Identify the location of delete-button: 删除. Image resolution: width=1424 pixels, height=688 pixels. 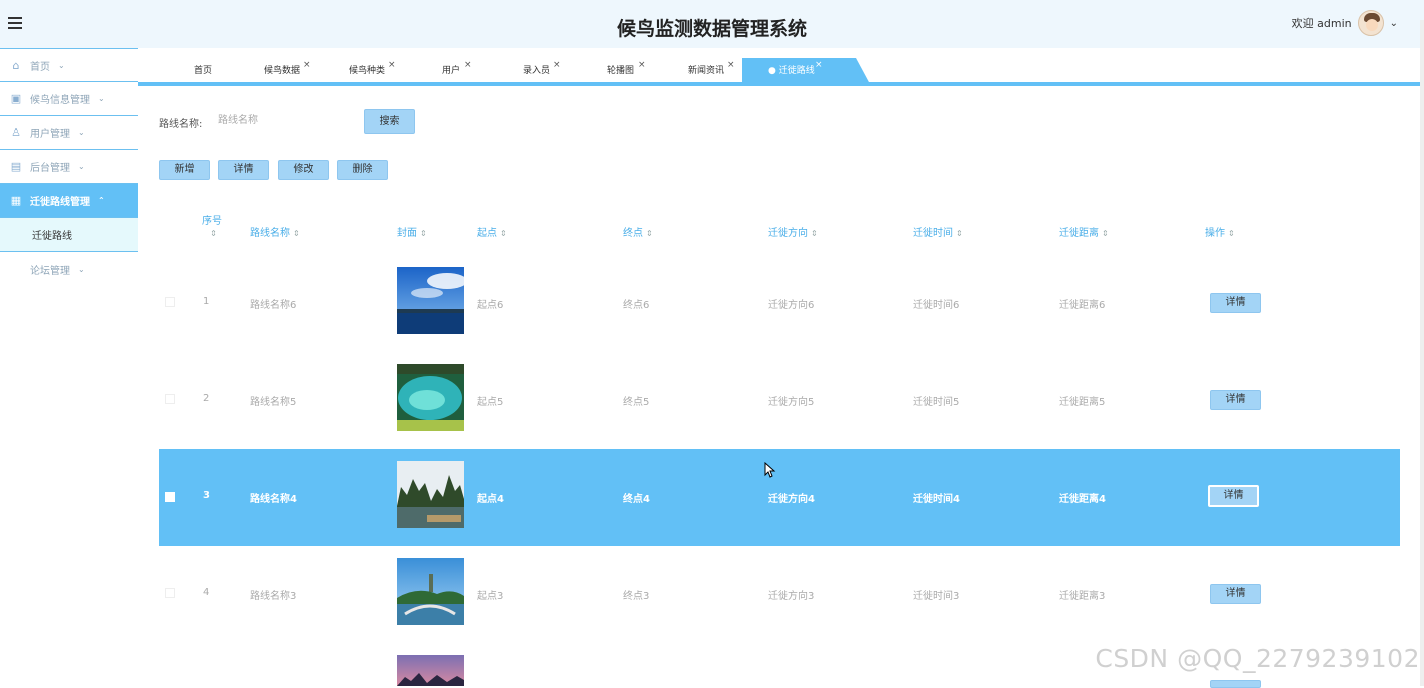
(362, 170).